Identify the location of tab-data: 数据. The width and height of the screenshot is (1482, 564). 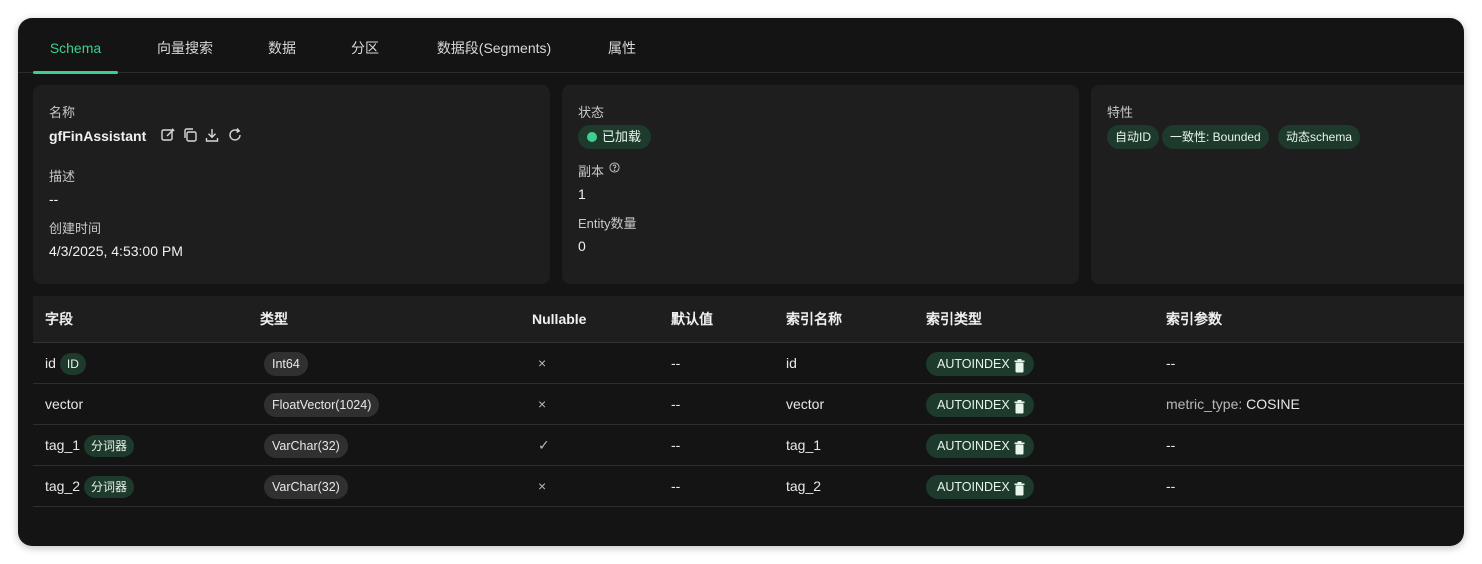
(282, 45).